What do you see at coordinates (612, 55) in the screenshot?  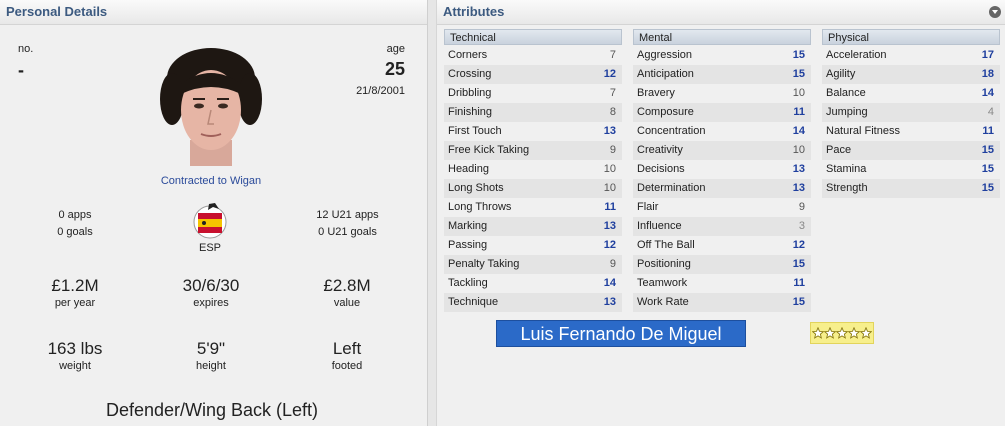 I see `attribute-value: 7` at bounding box center [612, 55].